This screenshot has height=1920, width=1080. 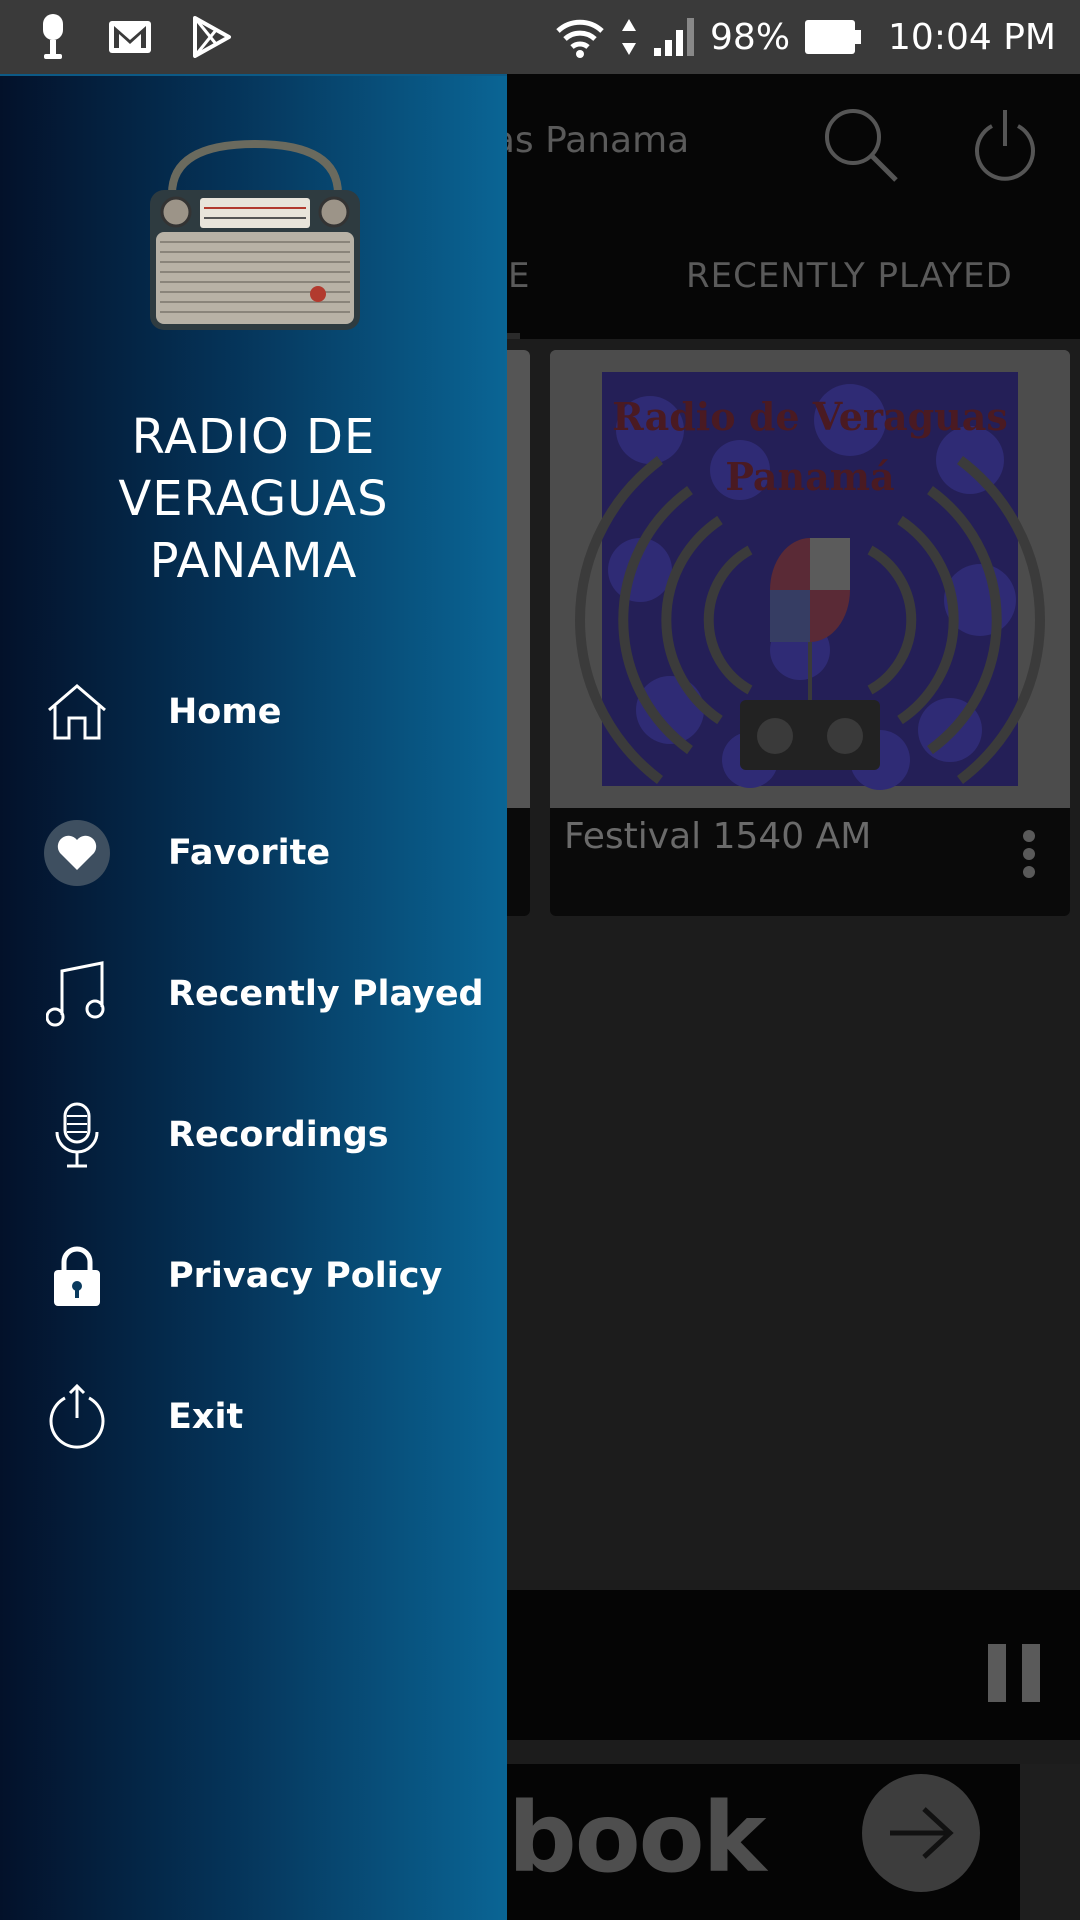 I want to click on drawer-title: RADIO DE VERAGUAS PANAMA, so click(x=253, y=499).